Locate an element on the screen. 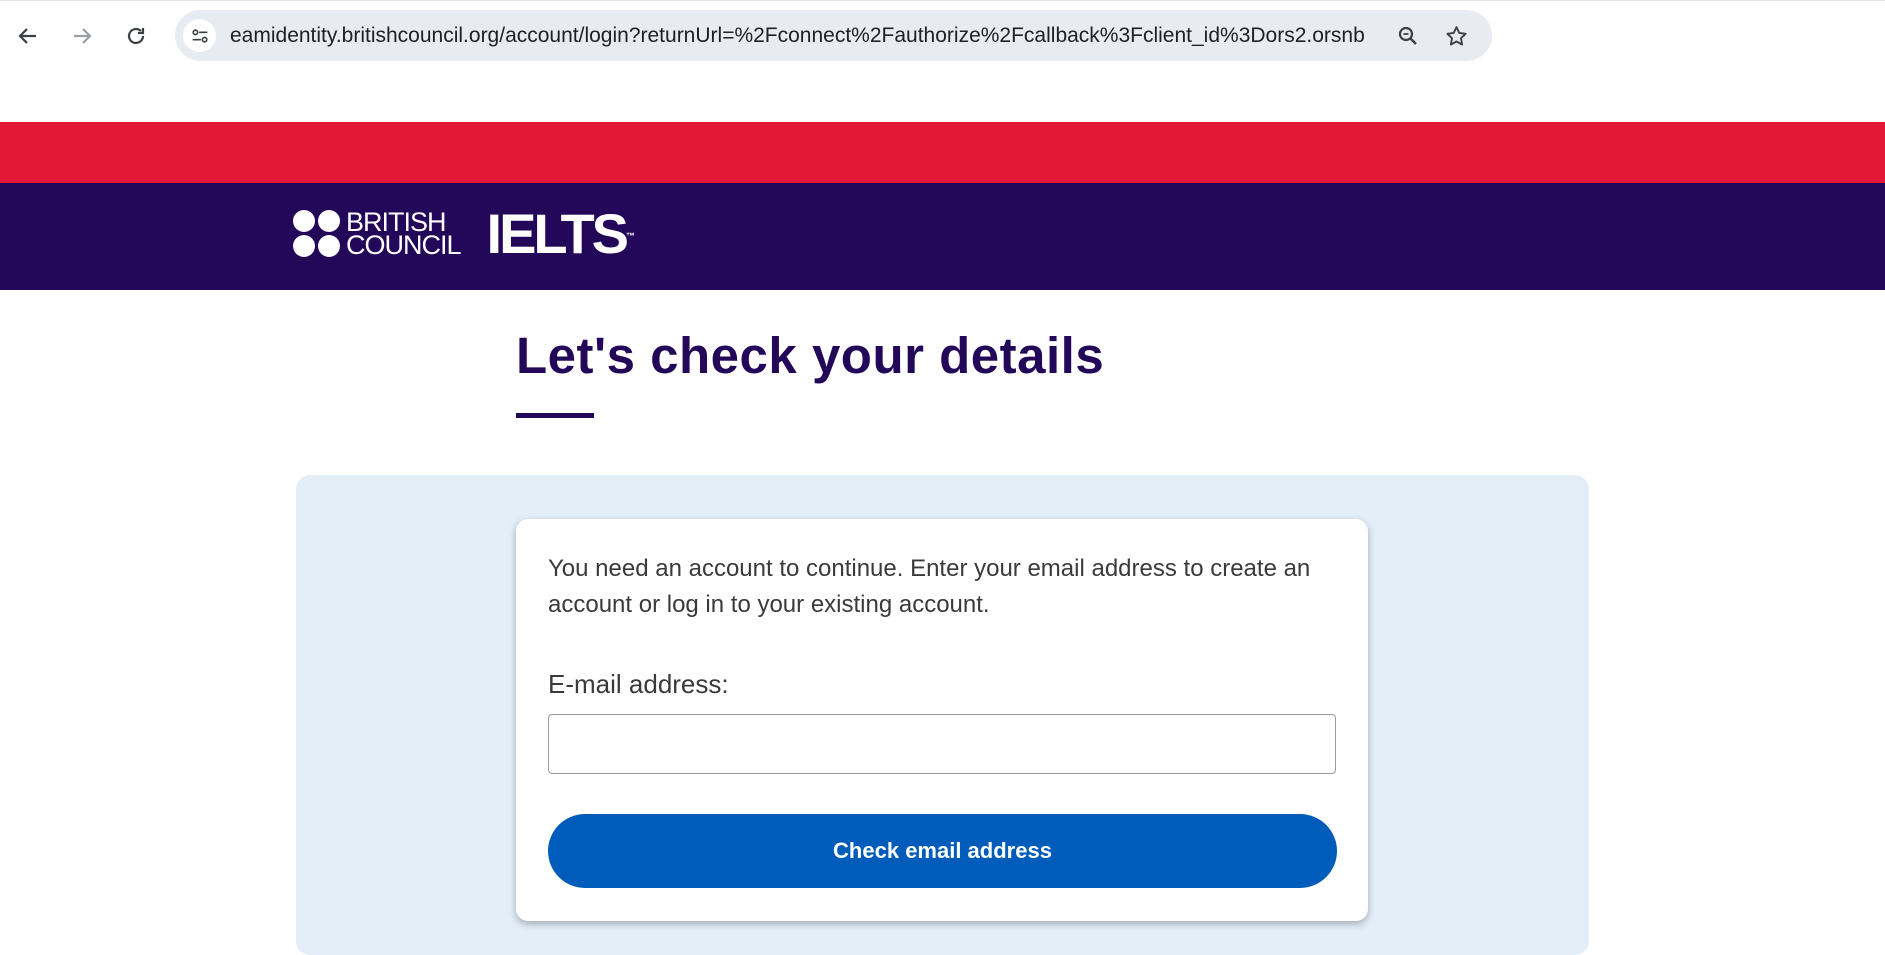 The image size is (1885, 955). ielts-text: IELTS is located at coordinates (558, 233).